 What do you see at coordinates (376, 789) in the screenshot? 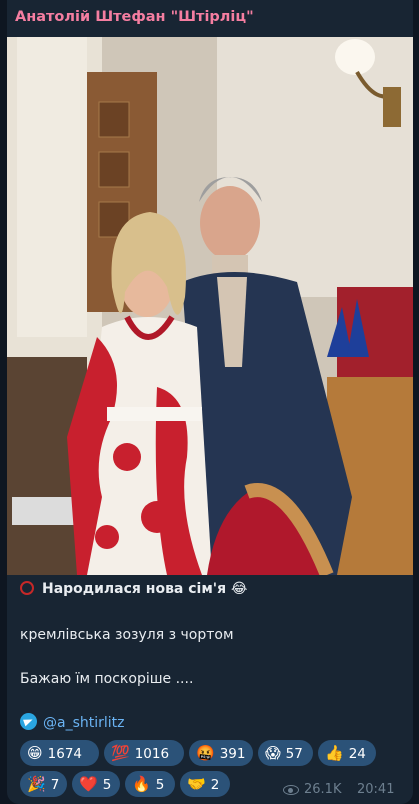
I see `post-time: 20:41` at bounding box center [376, 789].